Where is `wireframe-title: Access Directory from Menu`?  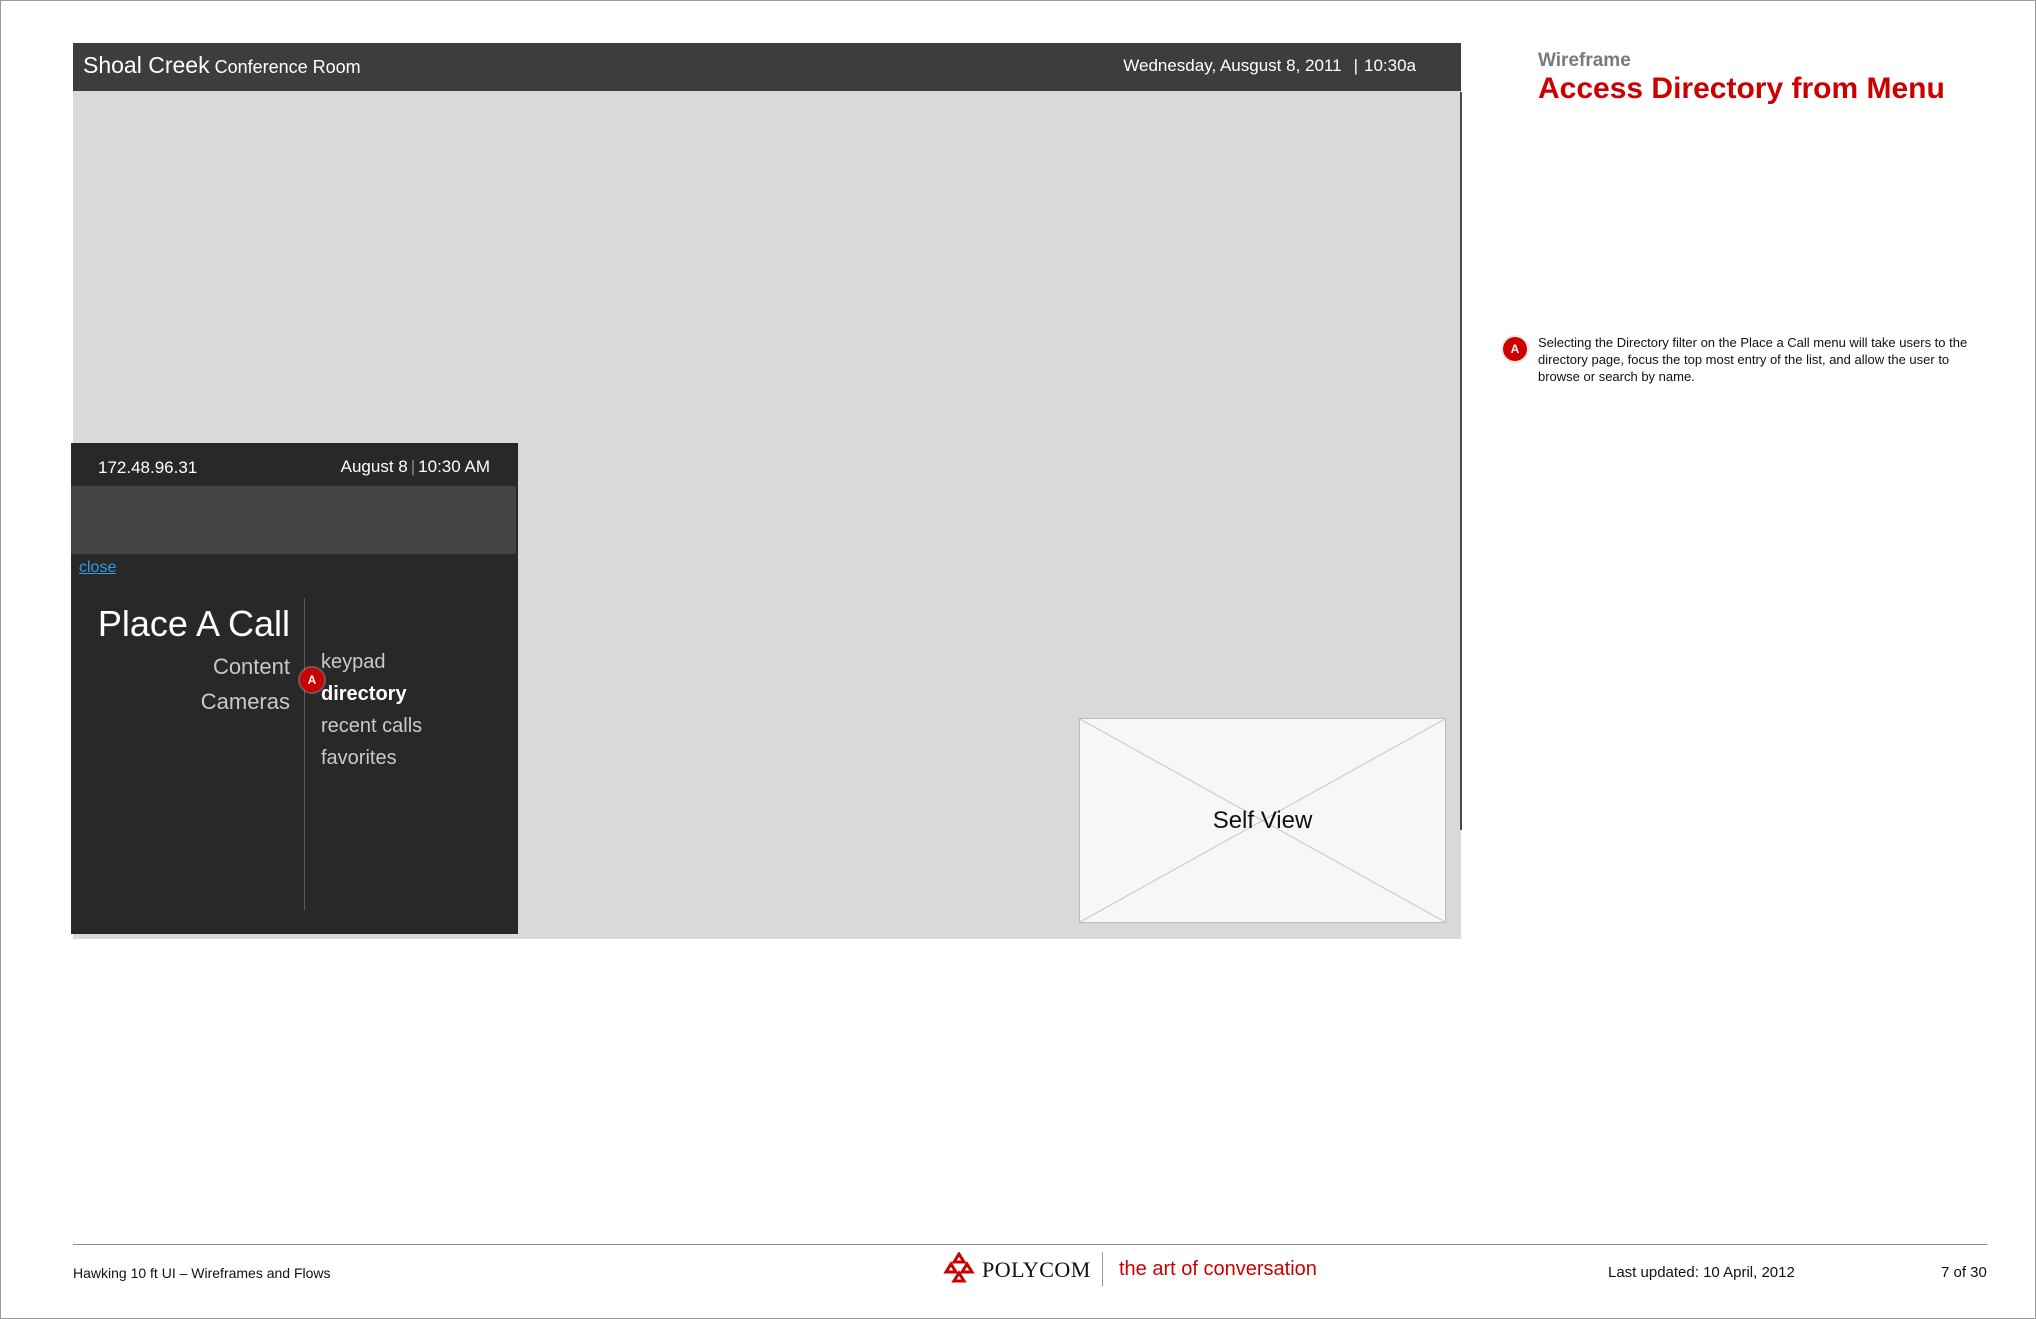 wireframe-title: Access Directory from Menu is located at coordinates (1741, 88).